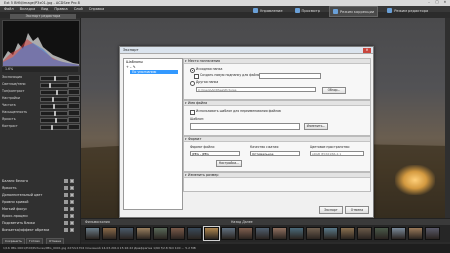 The height and width of the screenshot is (253, 450). I want to click on checkbox-rename-template, so click(192, 112).